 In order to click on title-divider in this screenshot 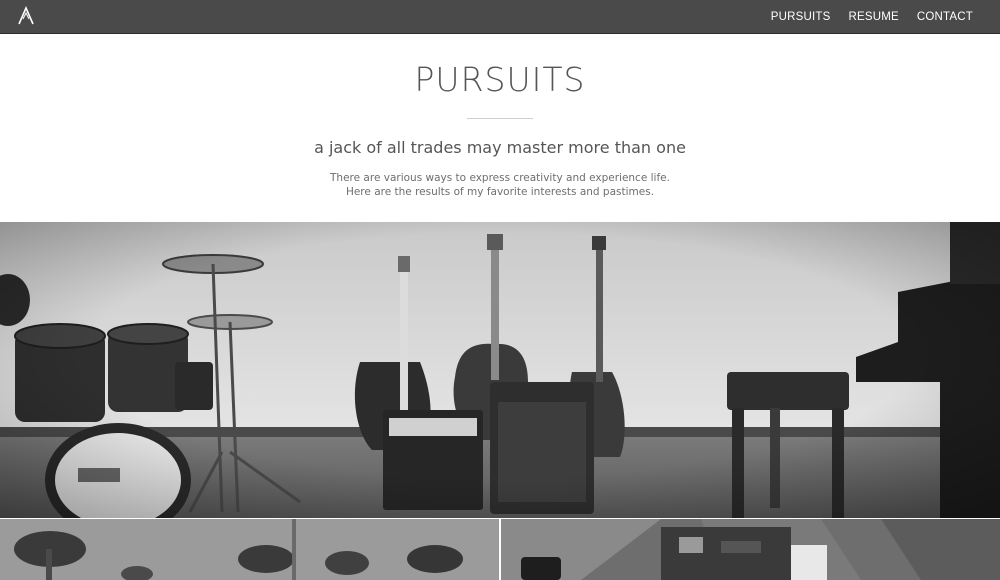, I will do `click(500, 118)`.